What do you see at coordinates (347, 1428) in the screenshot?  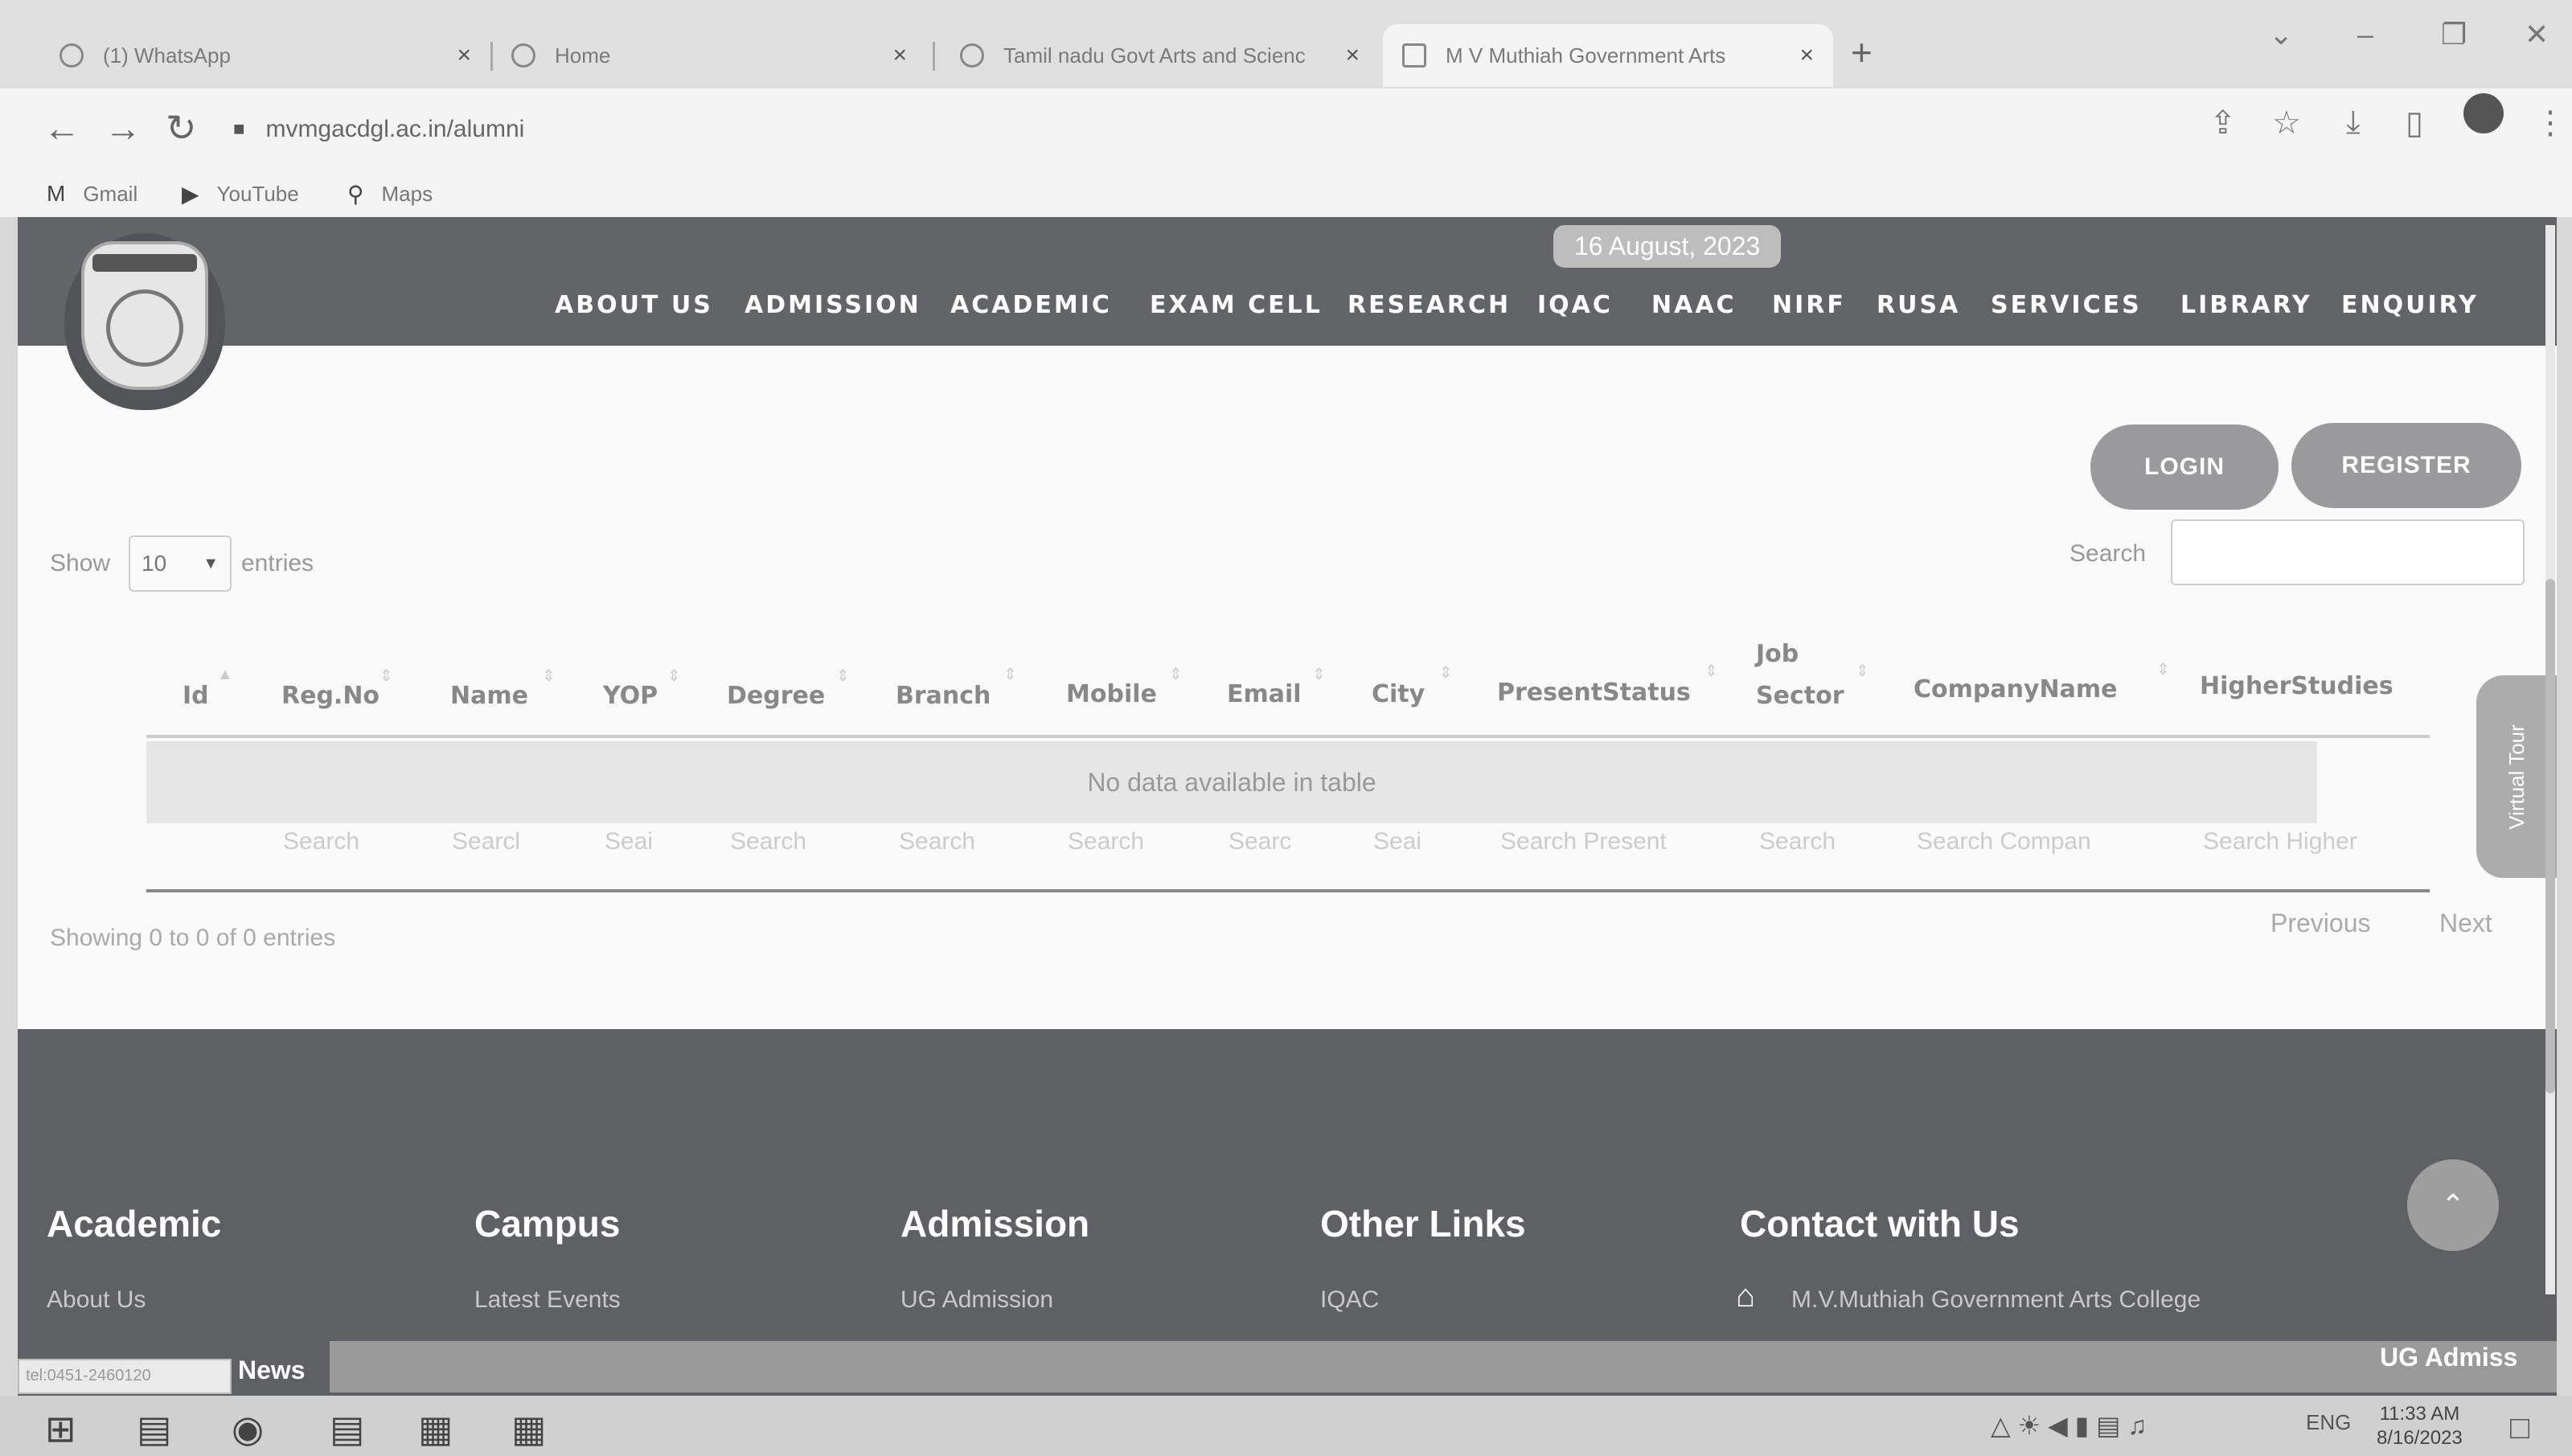 I see `browser-app-icon: ▤` at bounding box center [347, 1428].